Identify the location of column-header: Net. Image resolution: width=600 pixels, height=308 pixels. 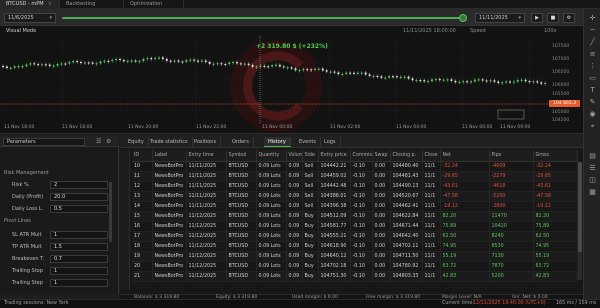
(465, 156).